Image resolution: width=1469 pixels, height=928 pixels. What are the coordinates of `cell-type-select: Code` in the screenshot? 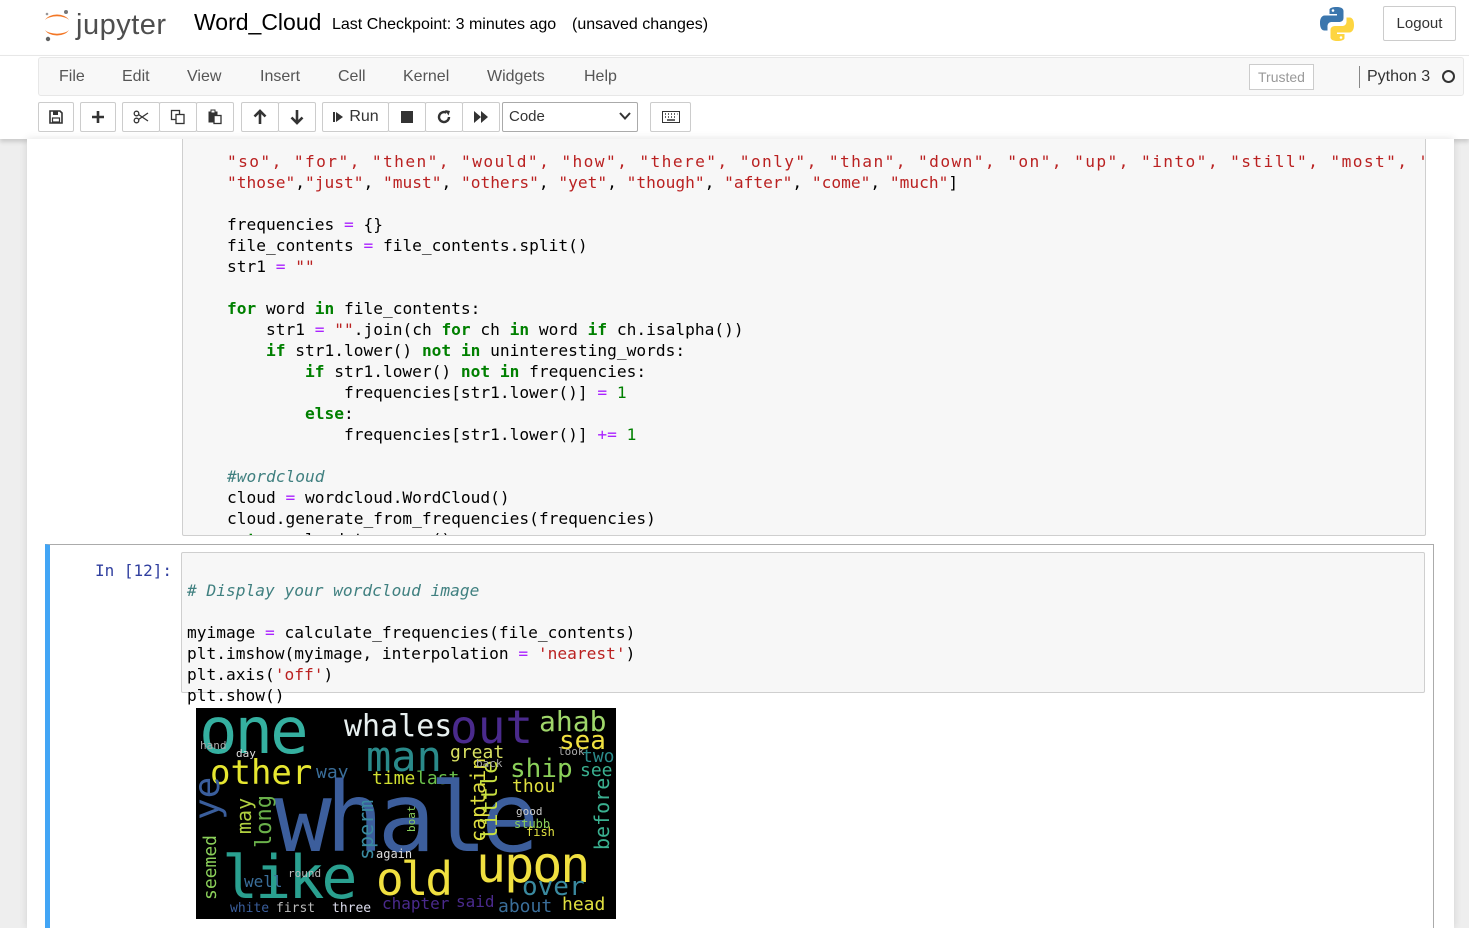 It's located at (570, 117).